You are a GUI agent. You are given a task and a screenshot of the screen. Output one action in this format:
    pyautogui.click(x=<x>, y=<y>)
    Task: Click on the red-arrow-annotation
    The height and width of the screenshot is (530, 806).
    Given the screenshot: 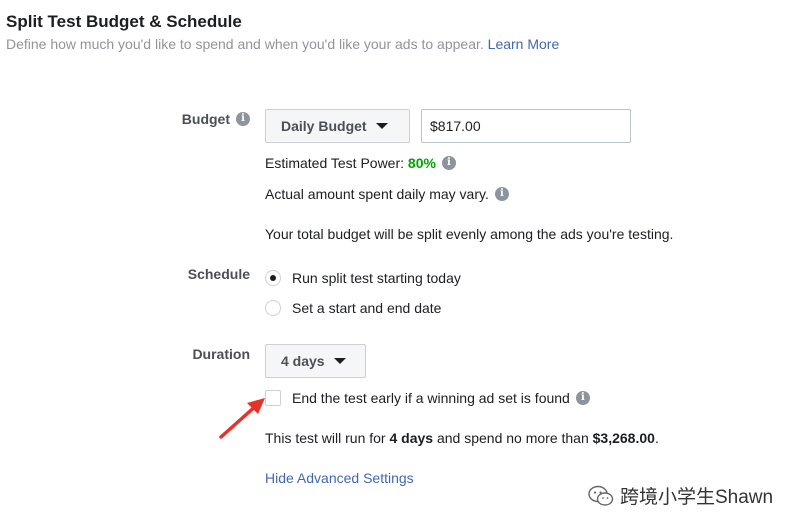 What is the action you would take?
    pyautogui.click(x=242, y=418)
    